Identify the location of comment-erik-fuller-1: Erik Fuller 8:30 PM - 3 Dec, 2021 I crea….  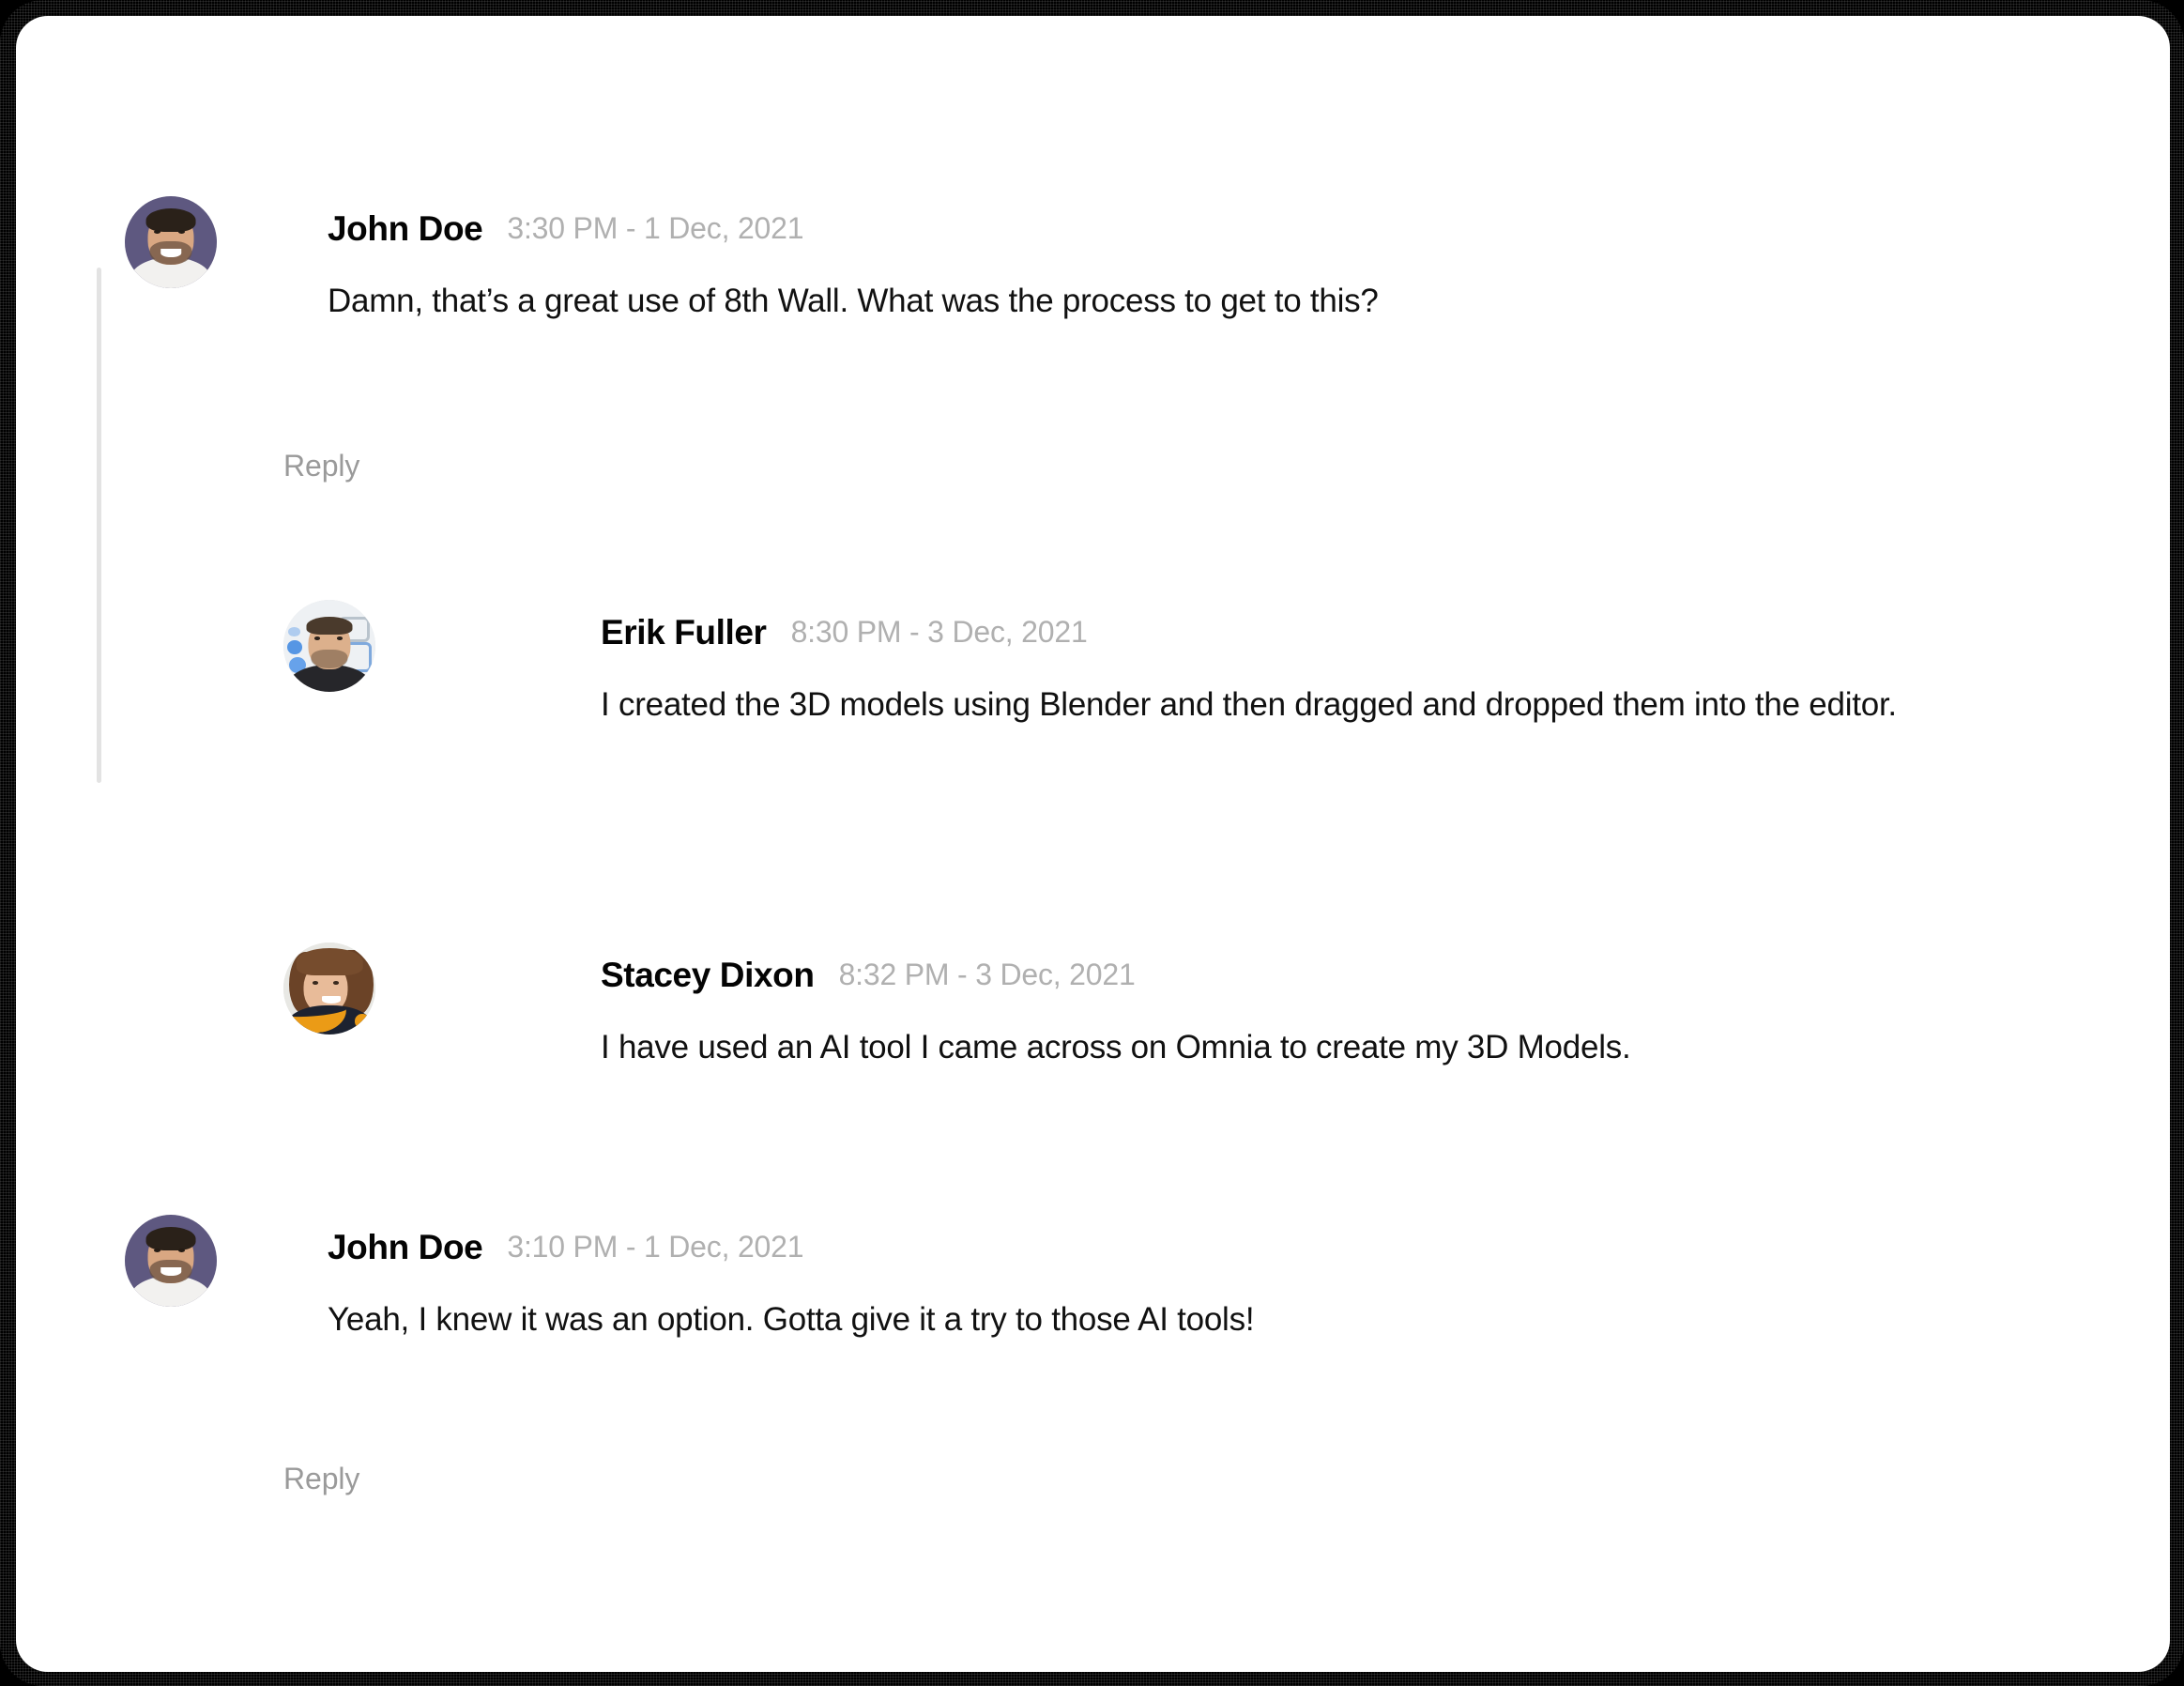
(1147, 665).